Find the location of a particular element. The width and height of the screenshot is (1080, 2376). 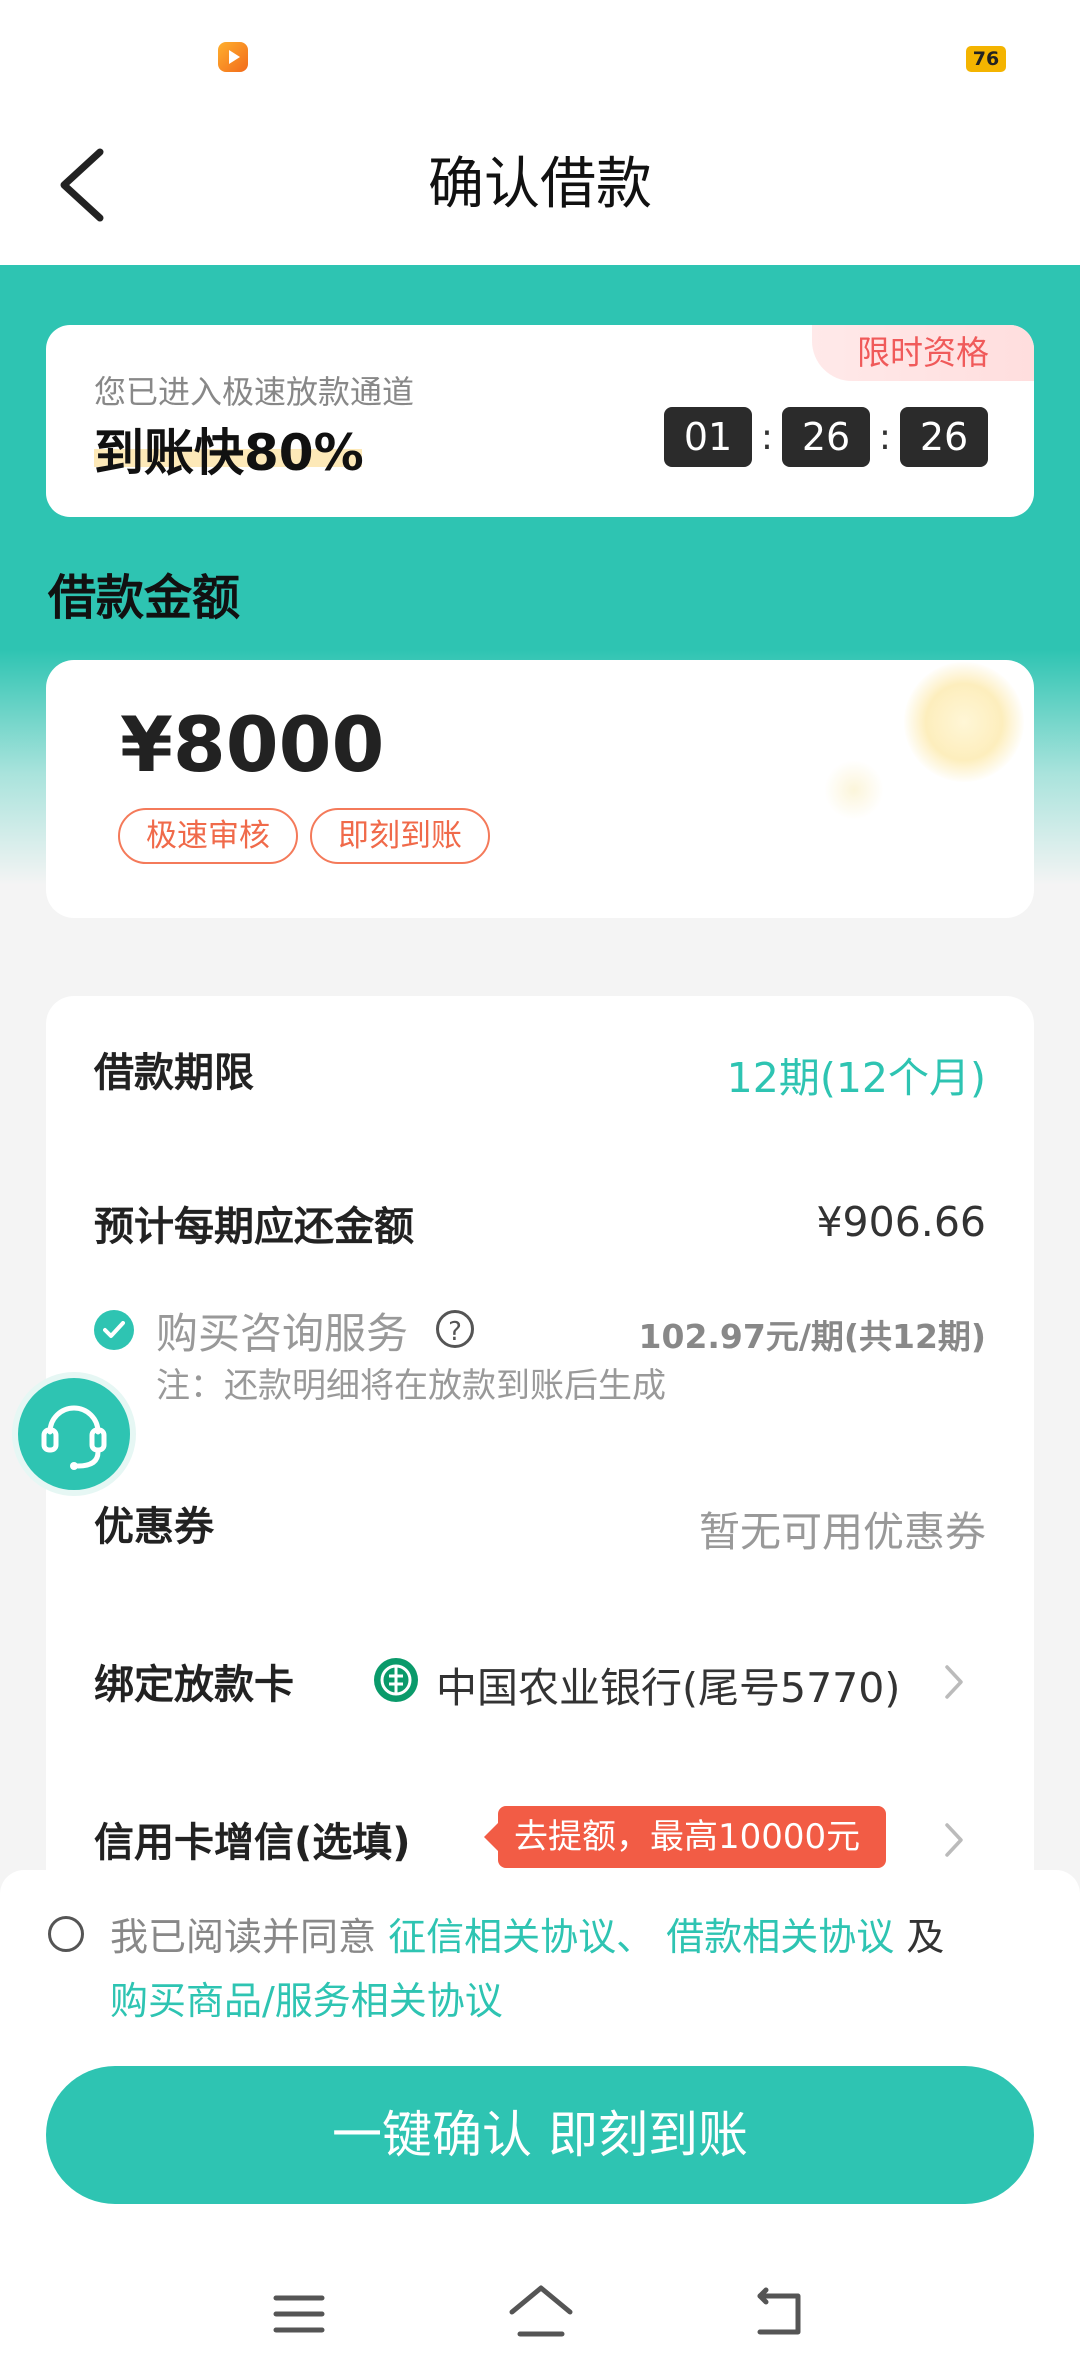

timer-seconds: 26 is located at coordinates (944, 437).